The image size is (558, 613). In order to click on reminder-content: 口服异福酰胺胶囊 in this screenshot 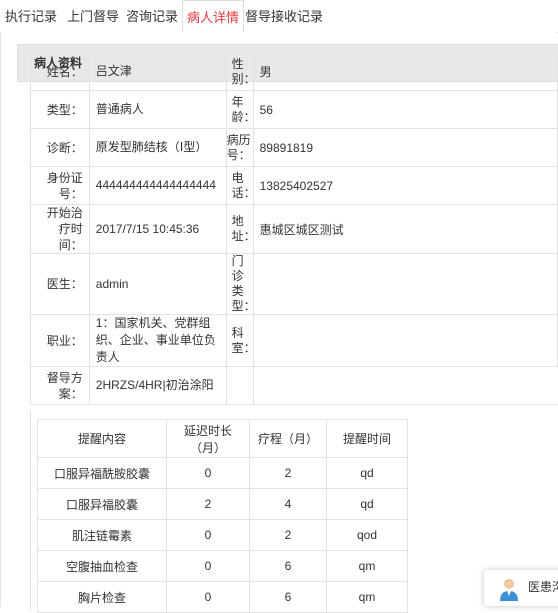, I will do `click(102, 473)`.